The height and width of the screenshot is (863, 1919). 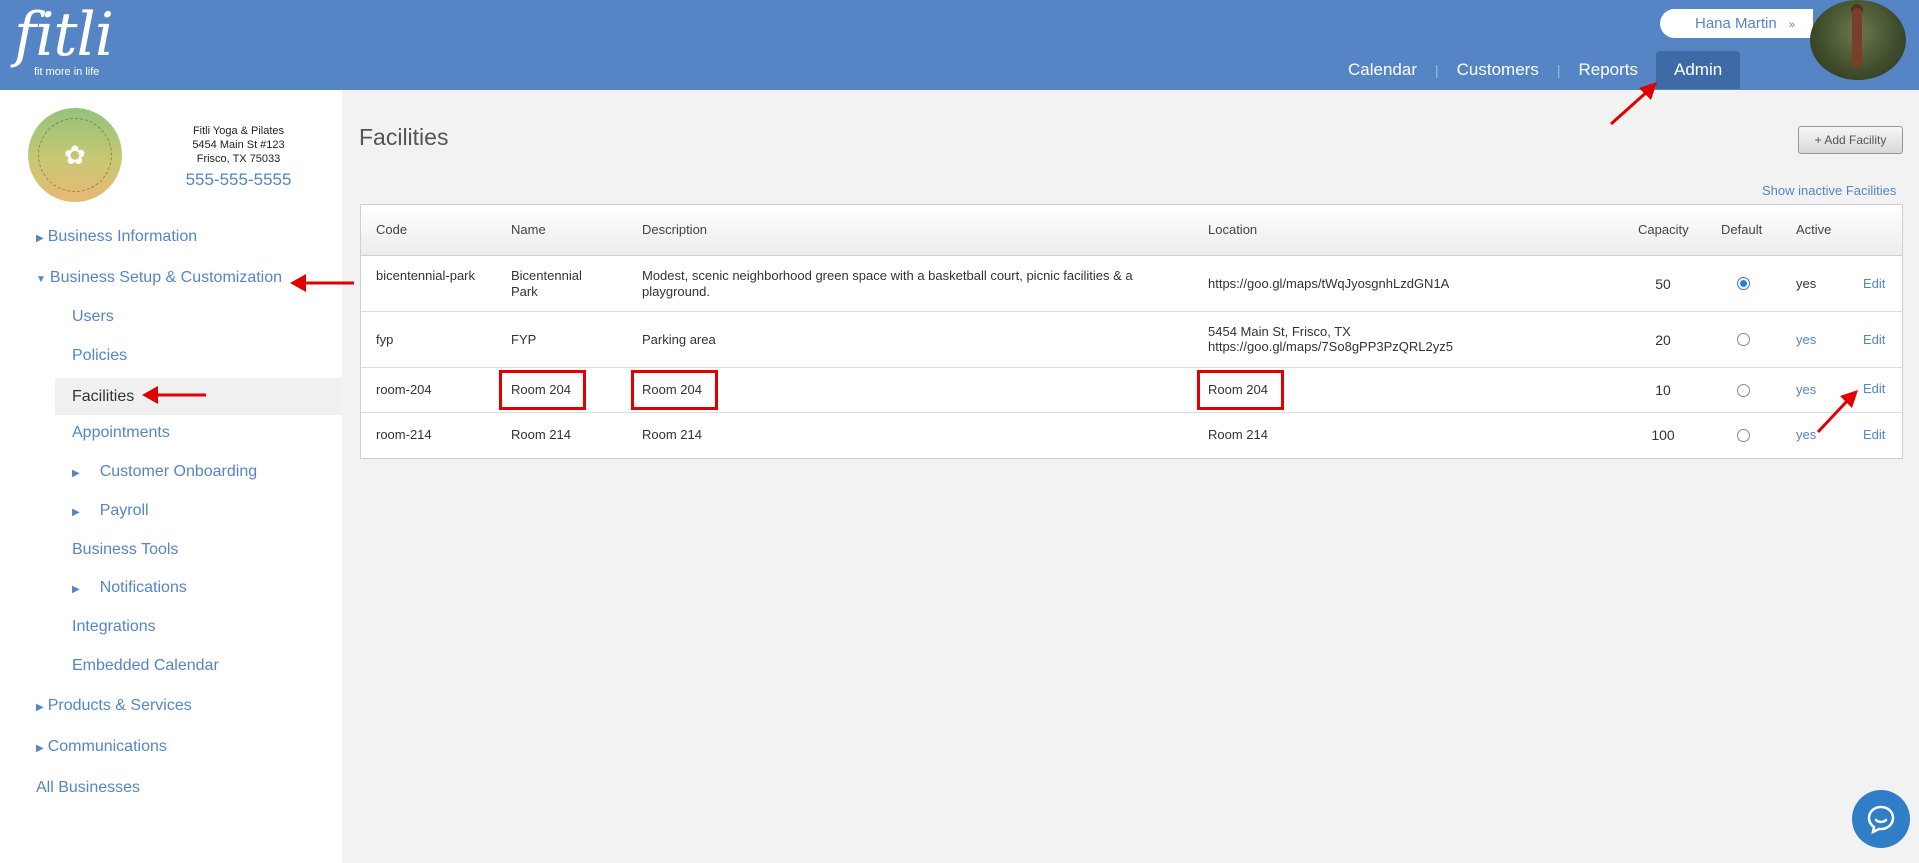 What do you see at coordinates (124, 510) in the screenshot?
I see `sidebar-item-label: Payroll` at bounding box center [124, 510].